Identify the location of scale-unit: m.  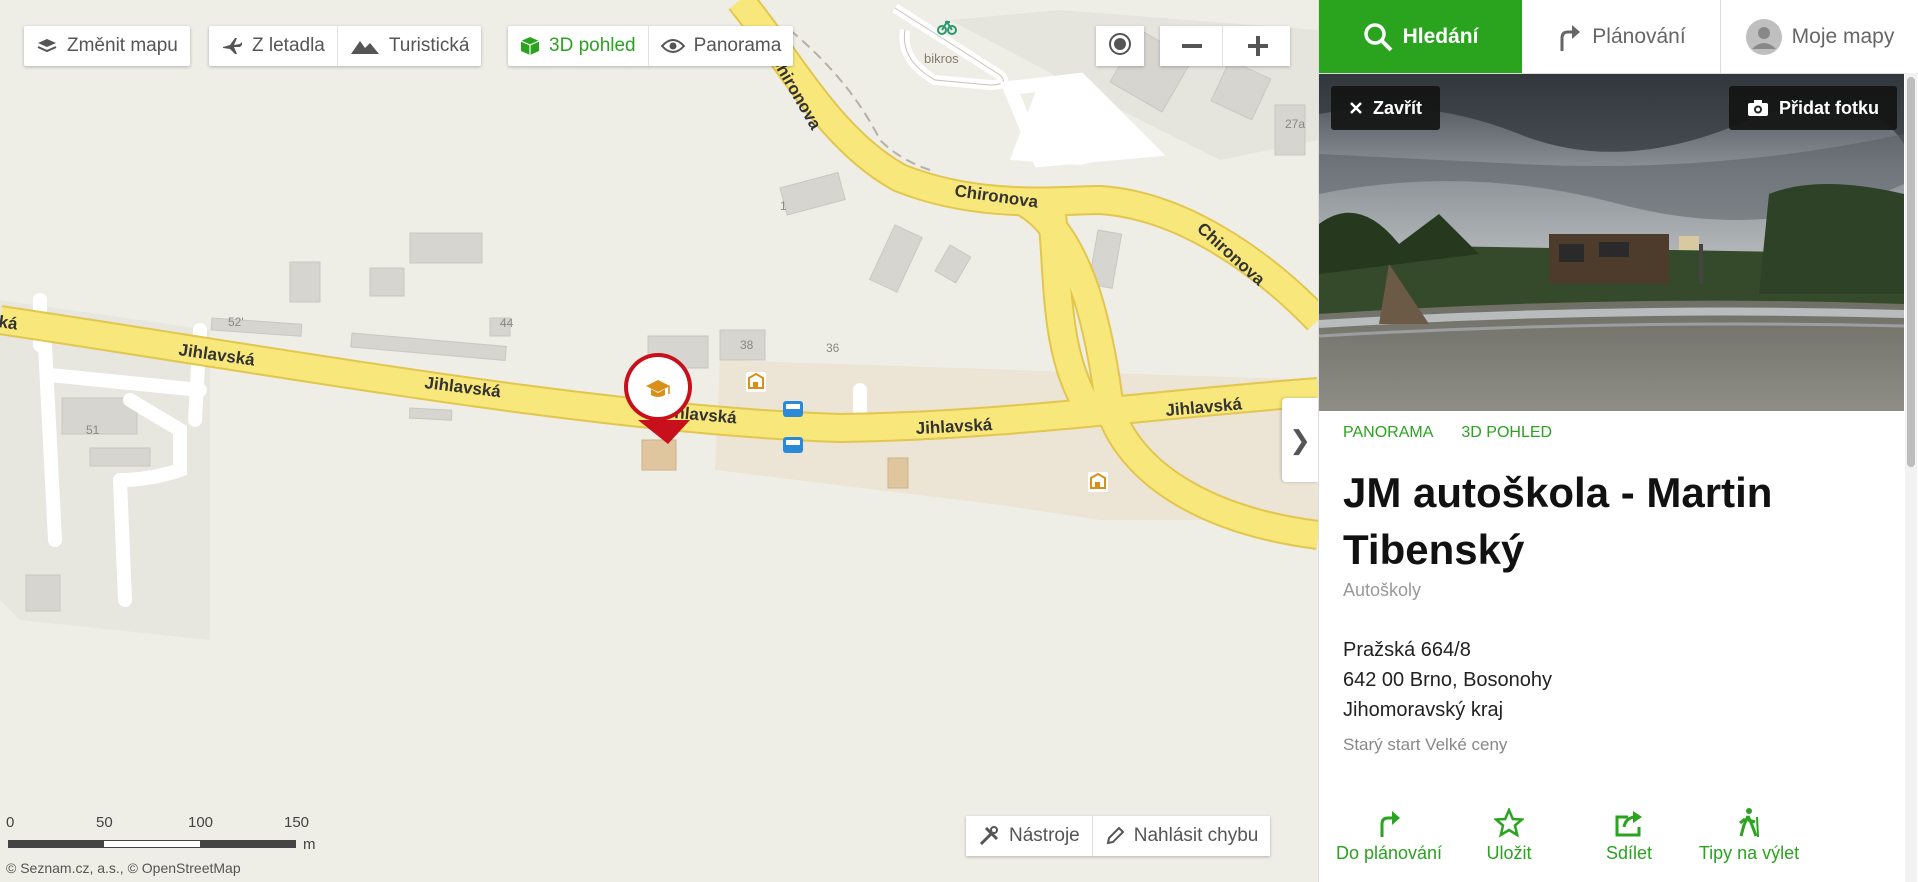
(309, 844).